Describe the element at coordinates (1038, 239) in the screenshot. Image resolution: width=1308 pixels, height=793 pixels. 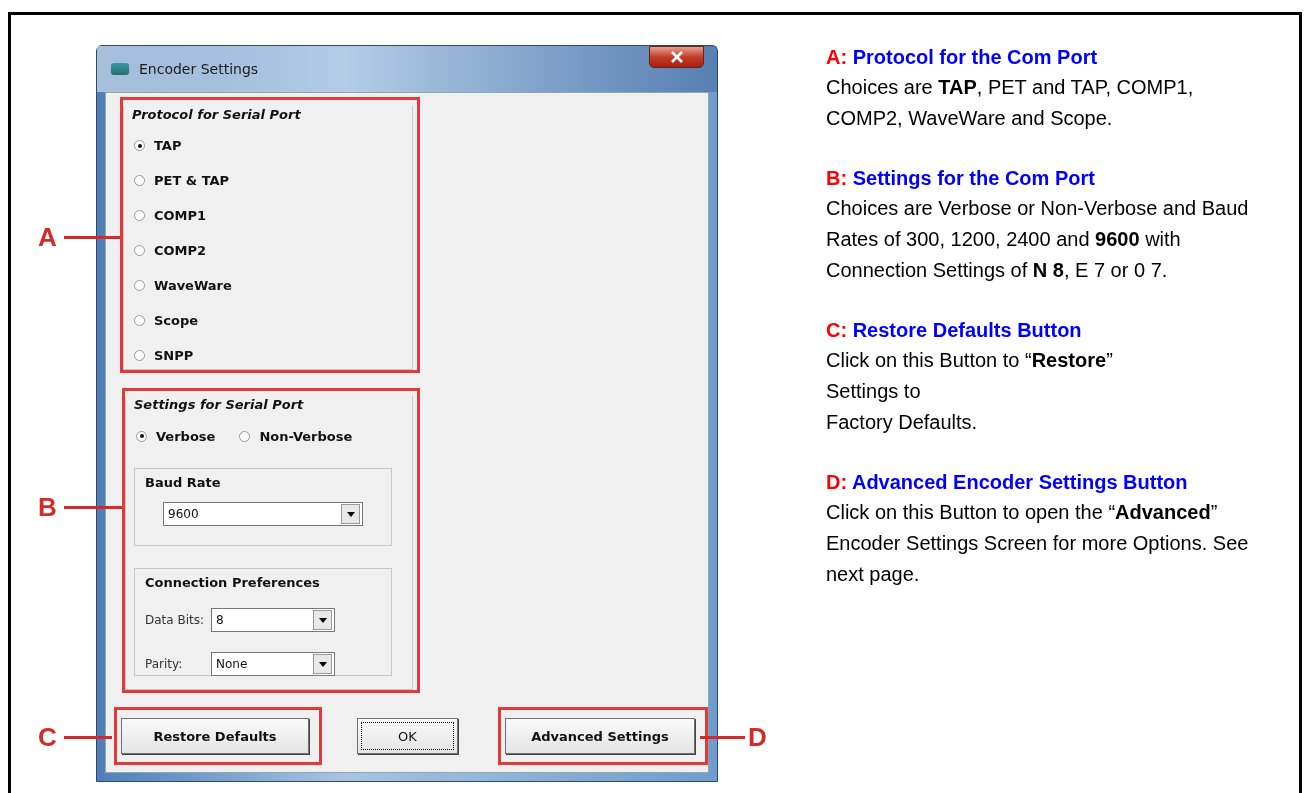
I see `note-text: Choices are Verbose or Non-Verbose and Baud Rates of 300, 1200, 2400 and 9600 with Connection Settings of N 8, E 7 or 0 7.` at that location.